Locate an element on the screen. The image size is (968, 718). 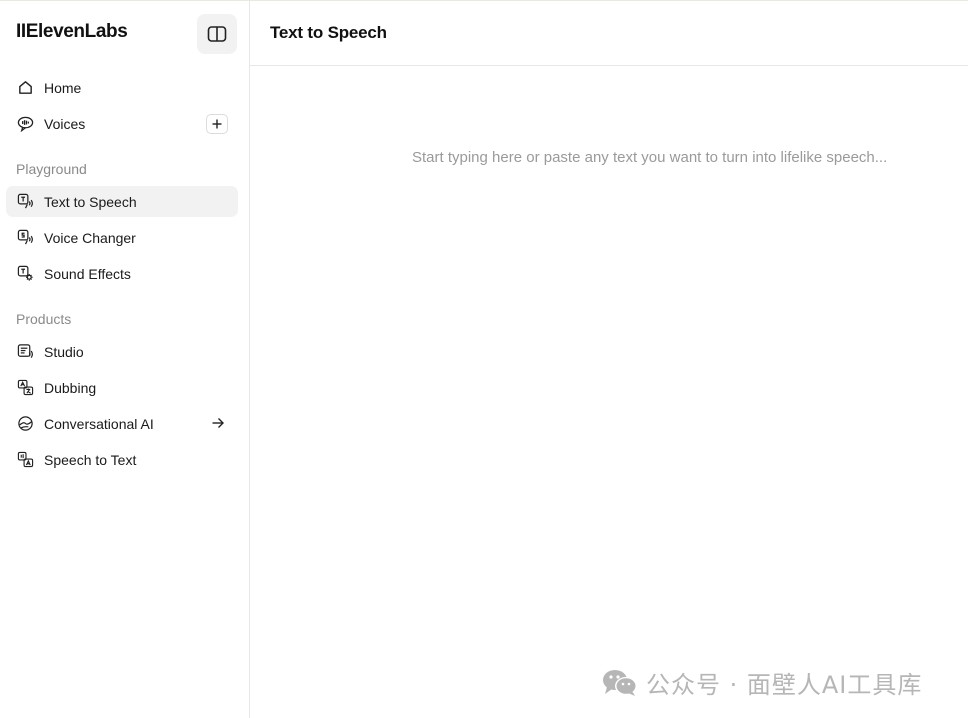
sidebar-item-label: Home is located at coordinates (63, 87).